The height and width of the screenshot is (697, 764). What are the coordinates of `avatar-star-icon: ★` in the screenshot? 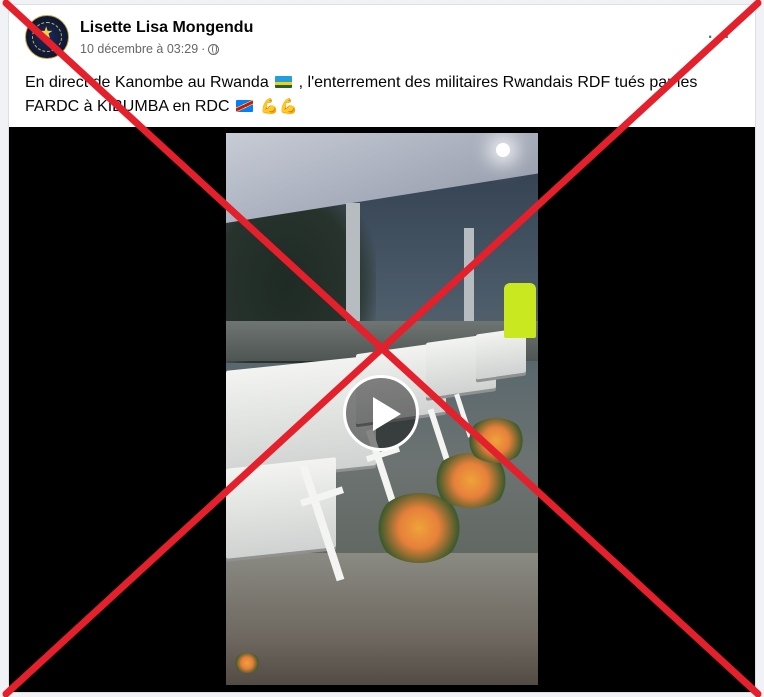 It's located at (46, 33).